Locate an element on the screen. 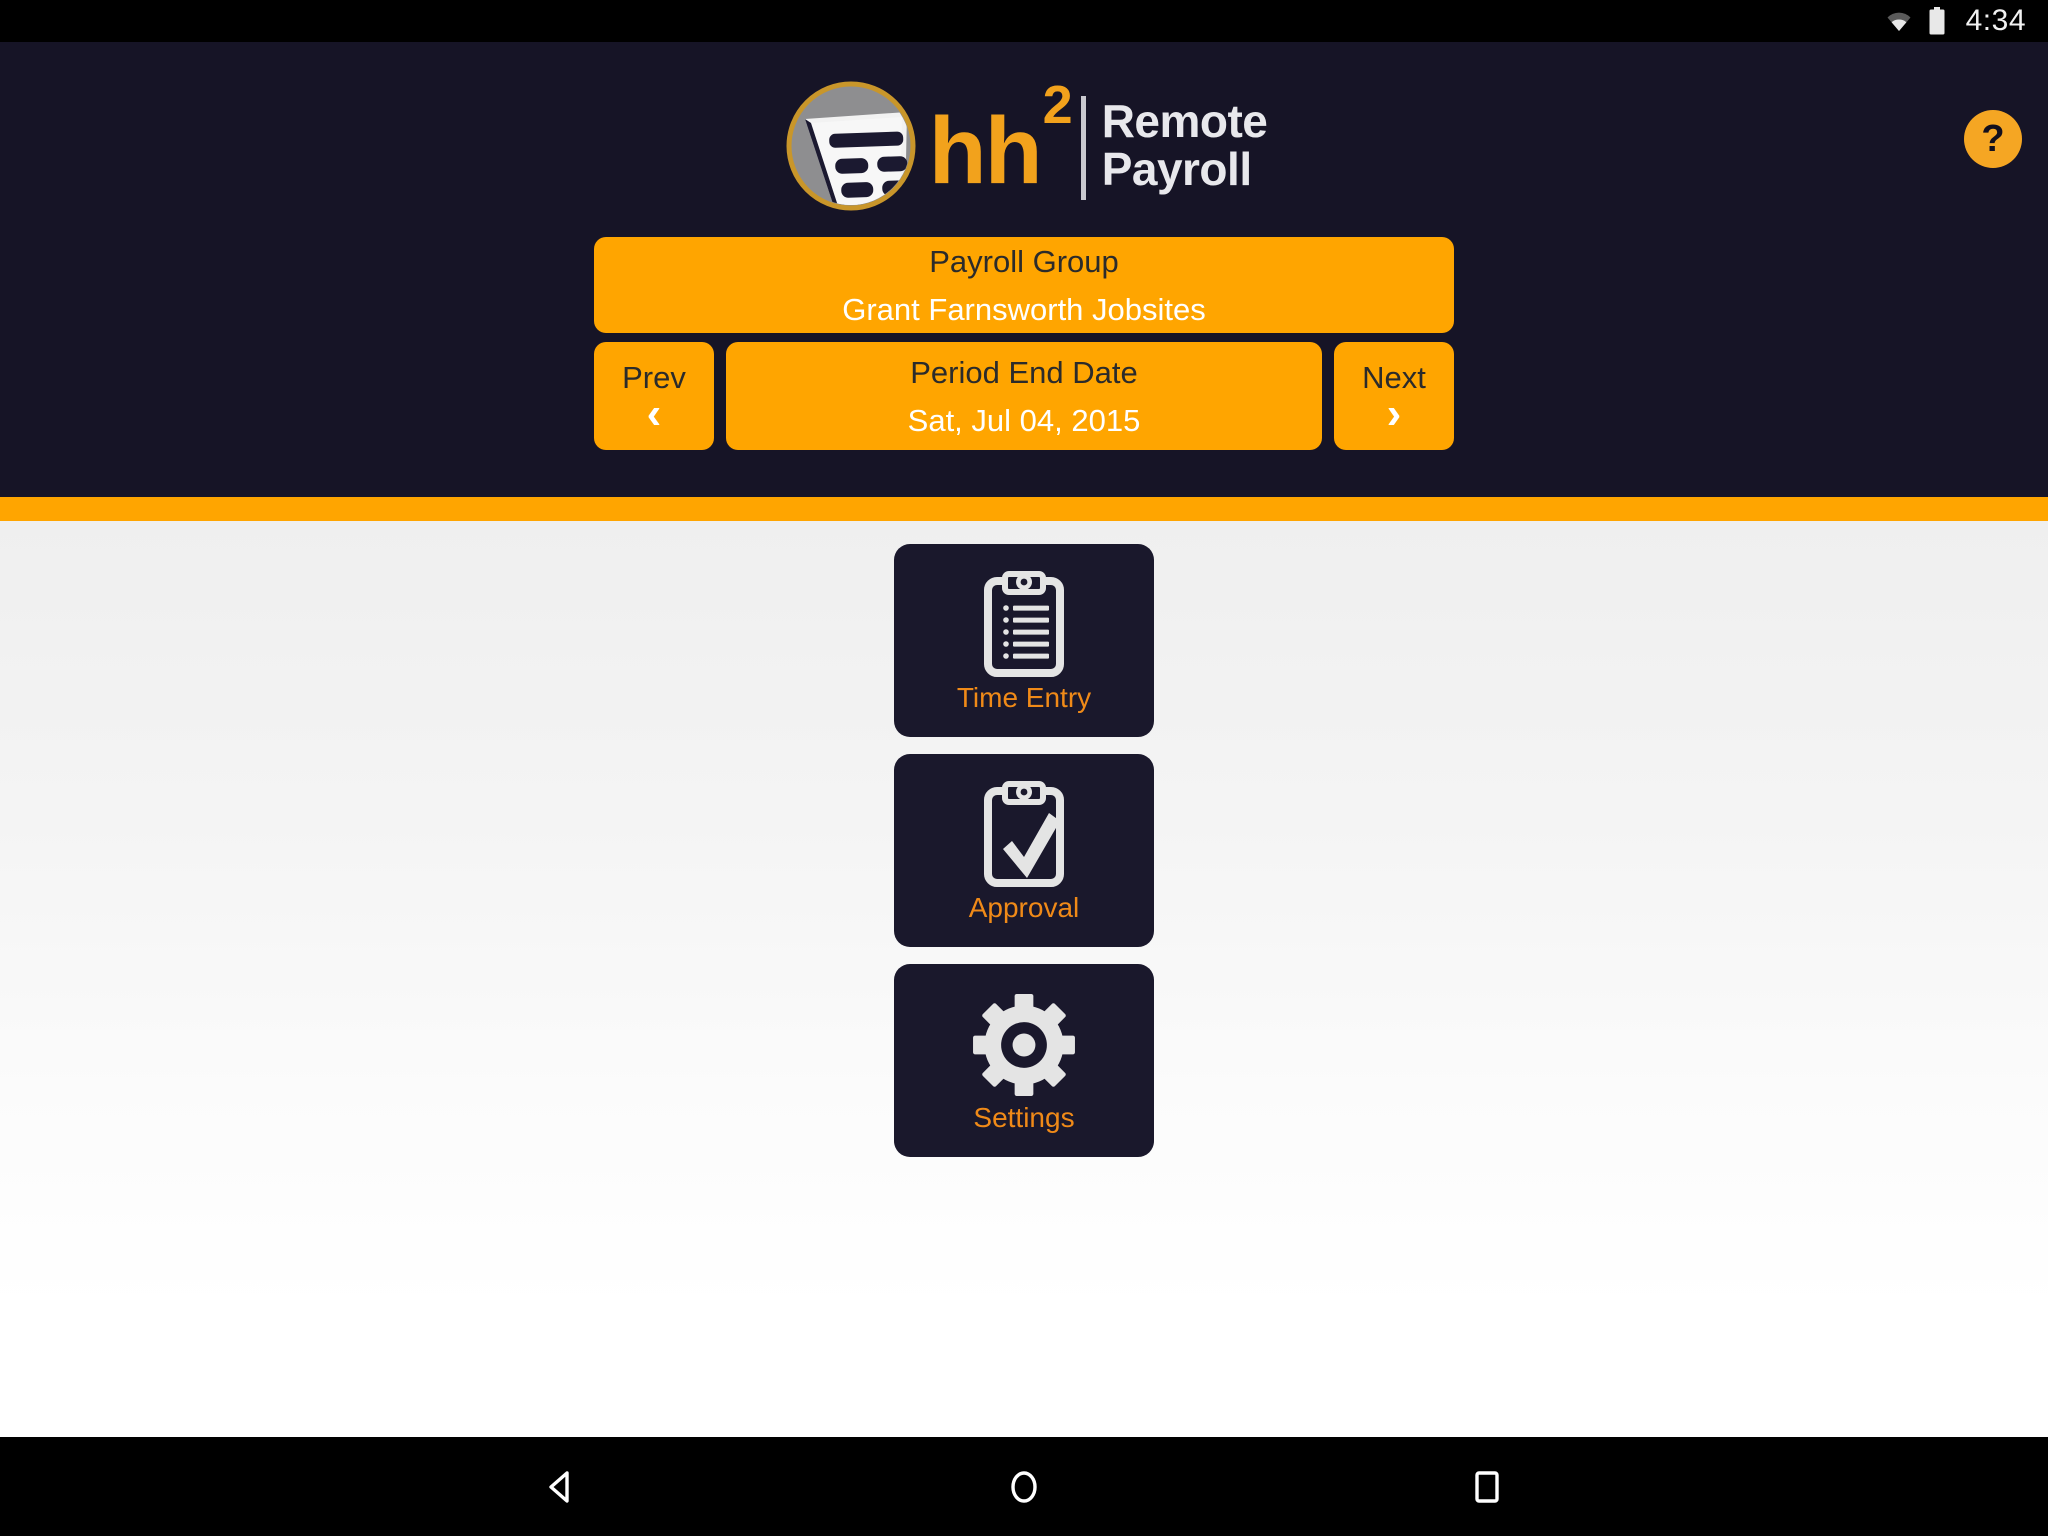 The height and width of the screenshot is (1536, 2048). period-end-date-label: Period End Date is located at coordinates (1024, 372).